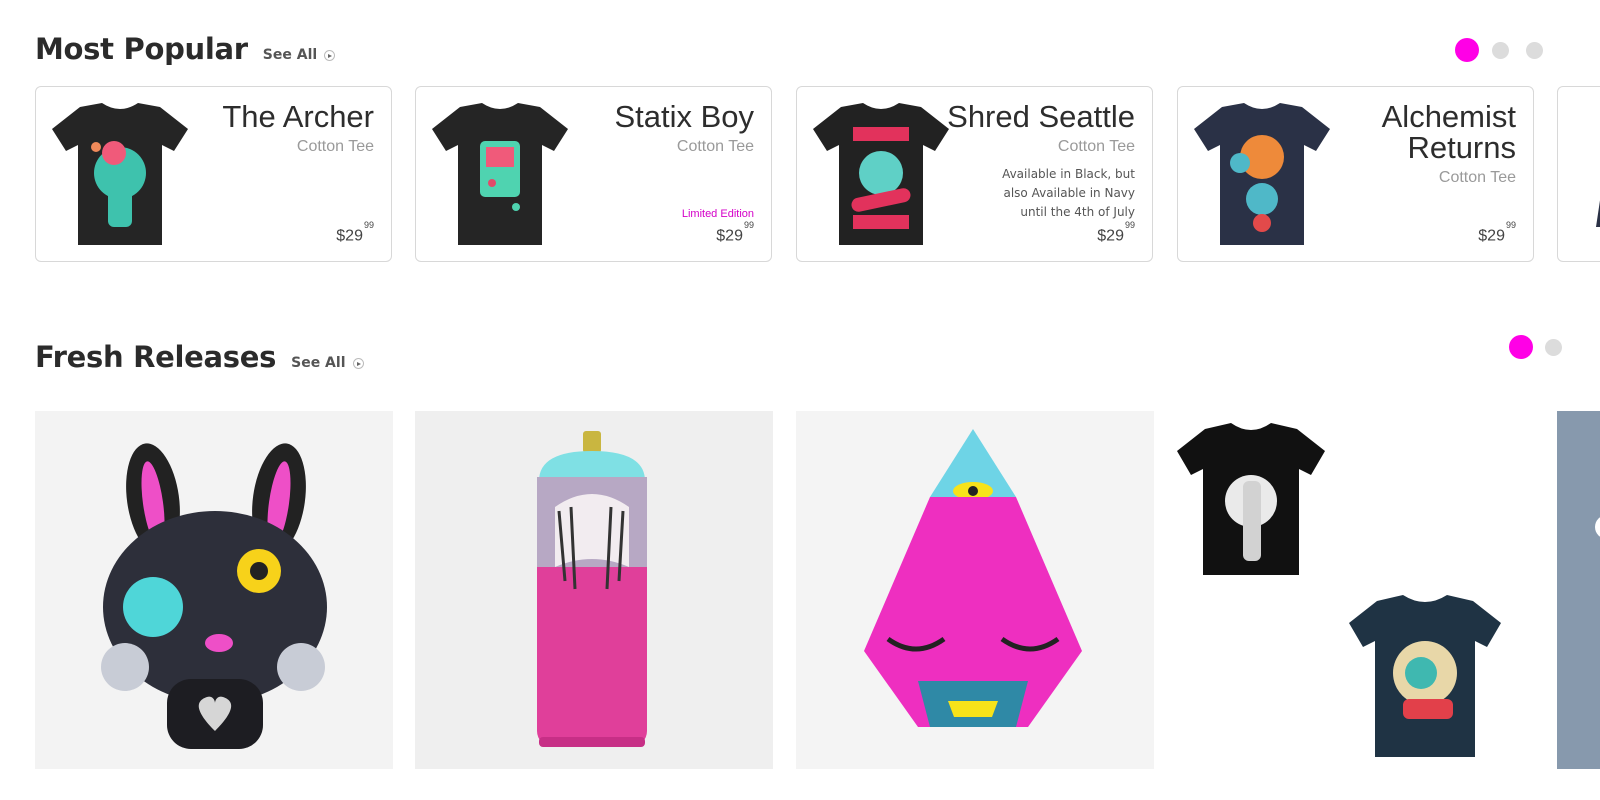  Describe the element at coordinates (213, 174) in the screenshot. I see `product-card: The Archer Cotton Tee $2999` at that location.